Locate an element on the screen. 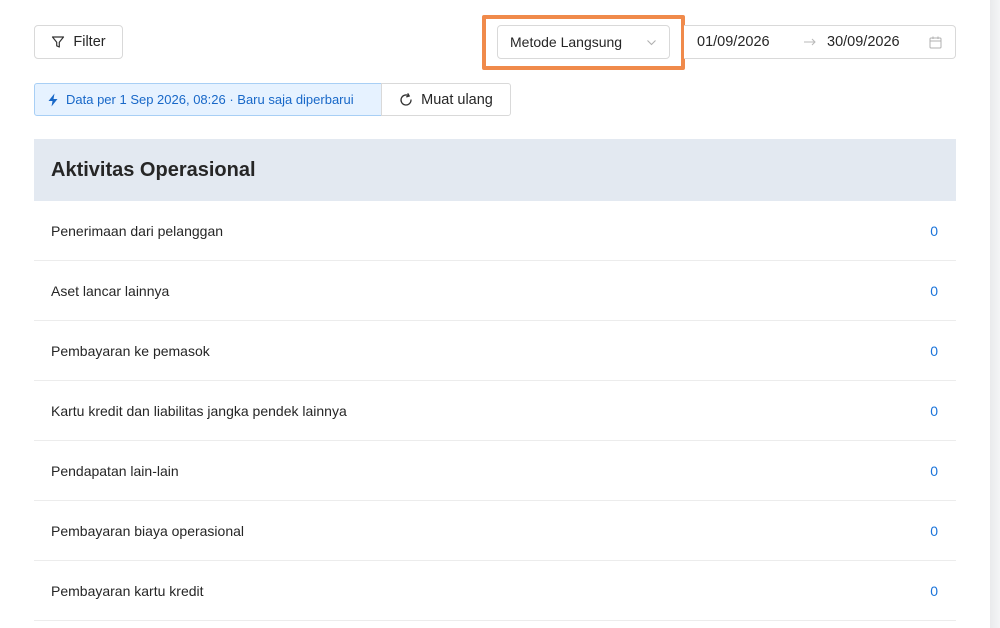 This screenshot has width=1000, height=628. date-end-input: 30/09/2026 is located at coordinates (863, 42).